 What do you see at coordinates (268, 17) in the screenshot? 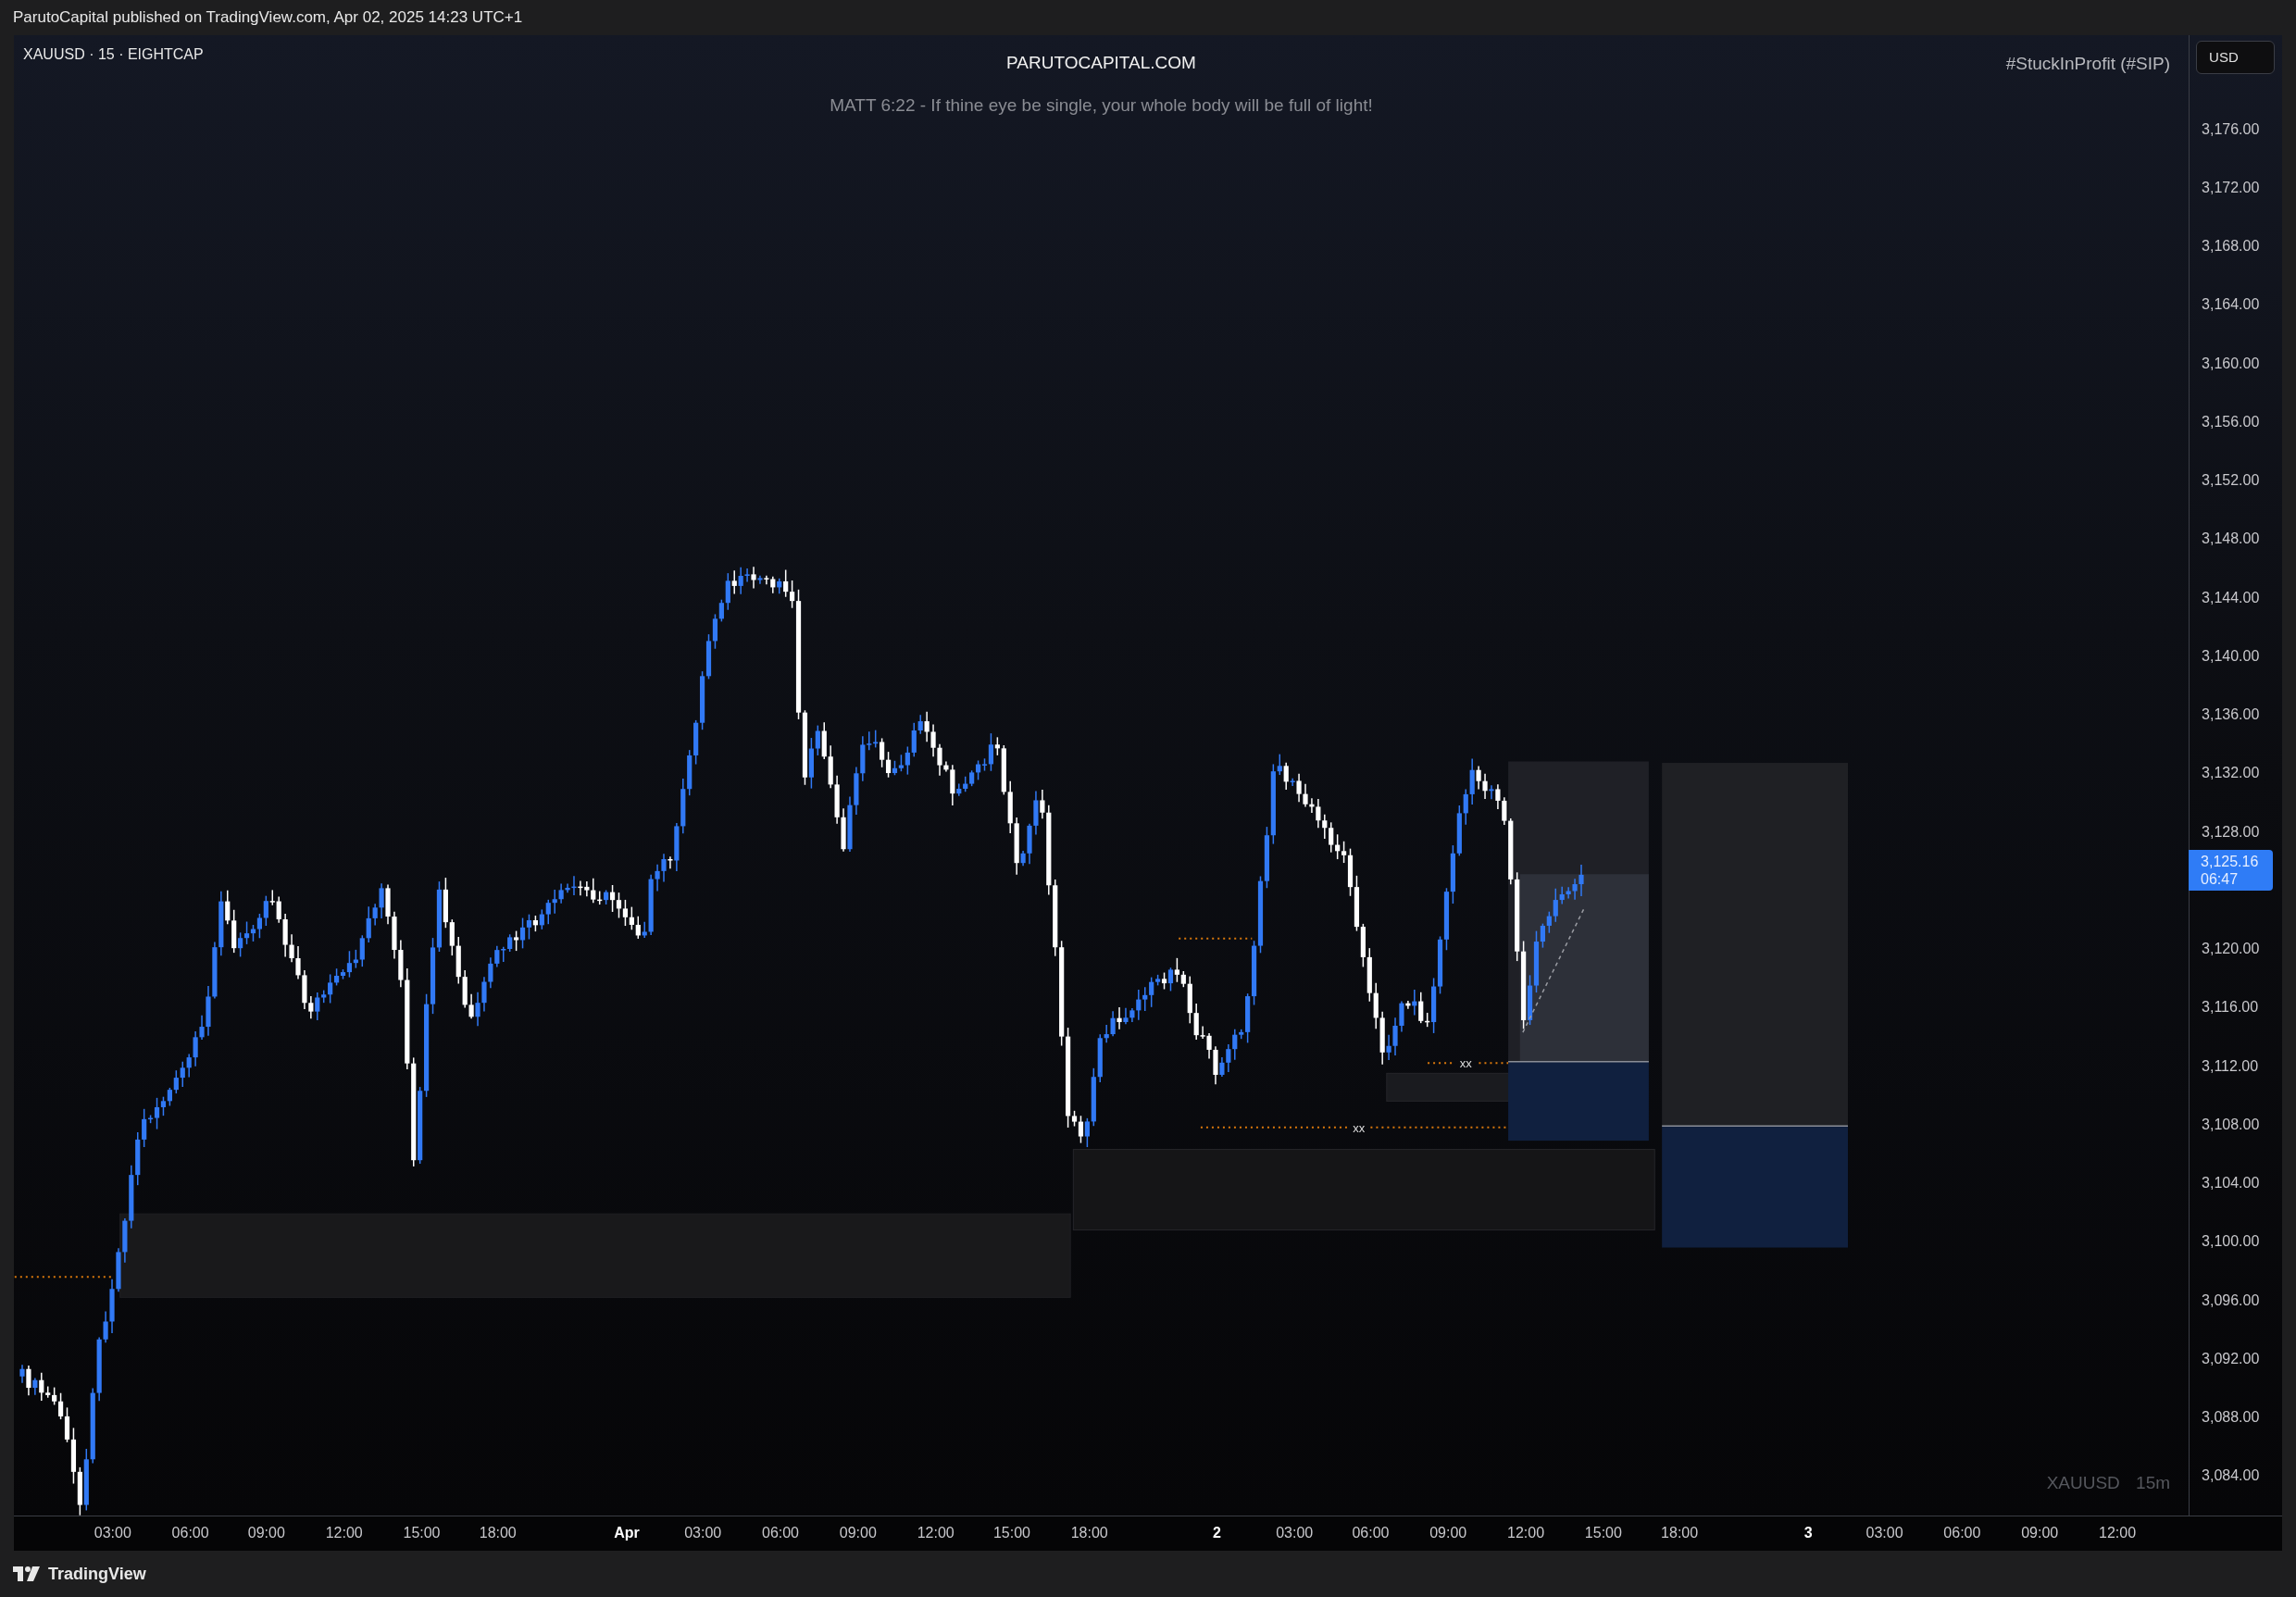
I see `publish-info: ParutoCapital published on TradingView.com, Apr 02, 2025 14:23 UTC+1` at bounding box center [268, 17].